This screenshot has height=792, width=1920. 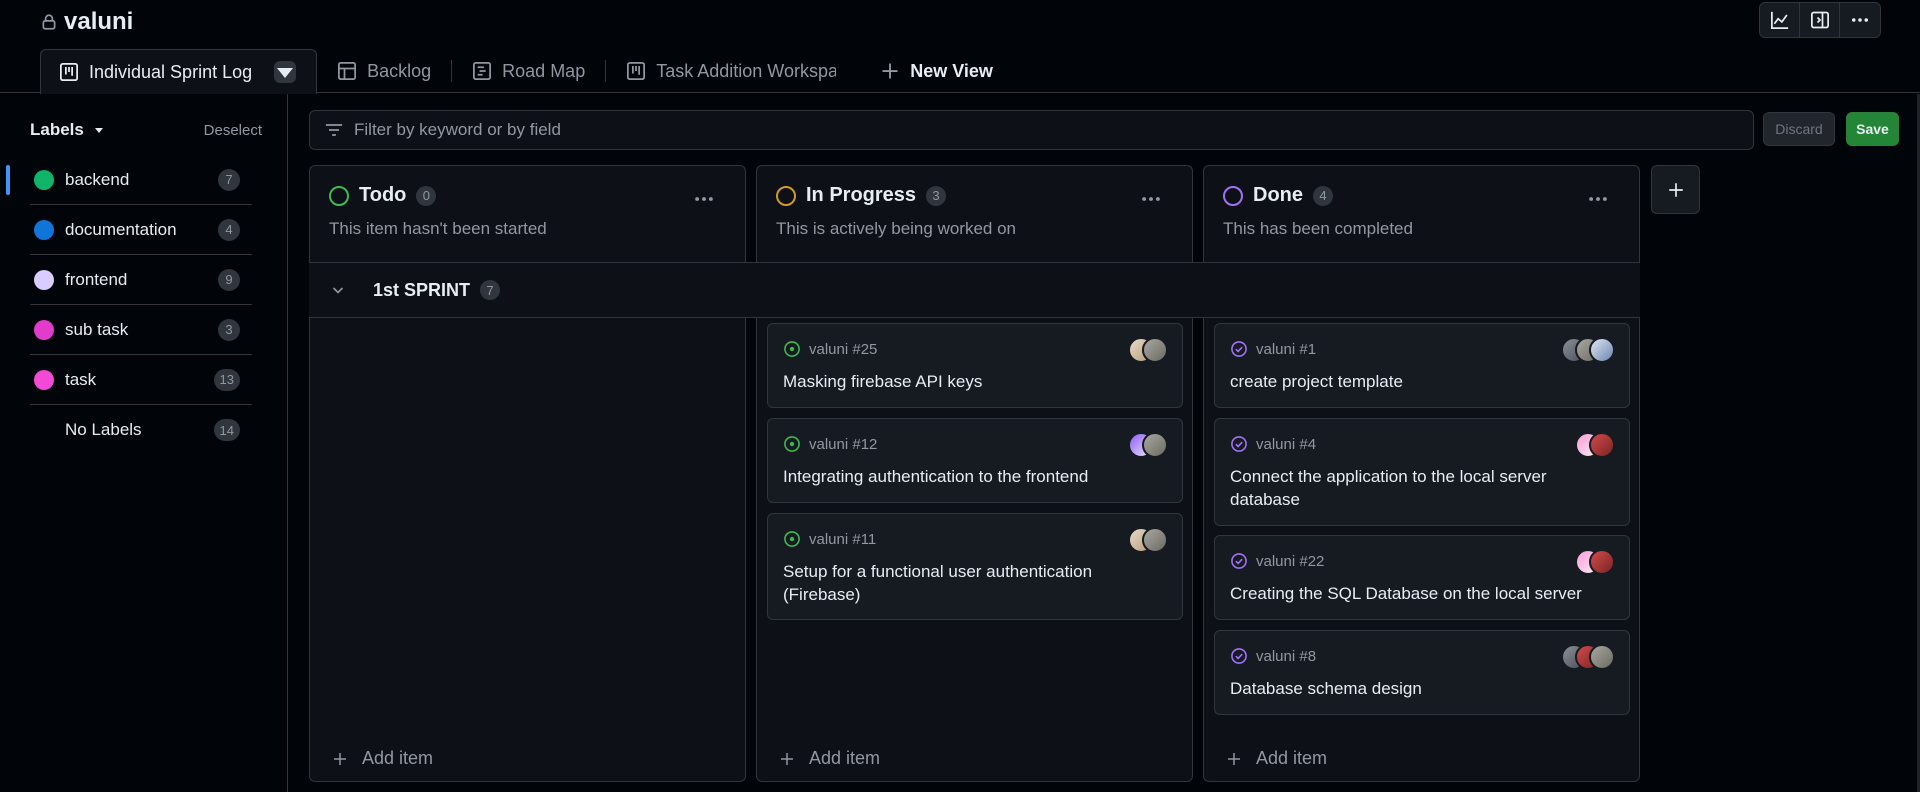 What do you see at coordinates (731, 71) in the screenshot?
I see `tab-task-addition-workspace: Task Addition Workspac` at bounding box center [731, 71].